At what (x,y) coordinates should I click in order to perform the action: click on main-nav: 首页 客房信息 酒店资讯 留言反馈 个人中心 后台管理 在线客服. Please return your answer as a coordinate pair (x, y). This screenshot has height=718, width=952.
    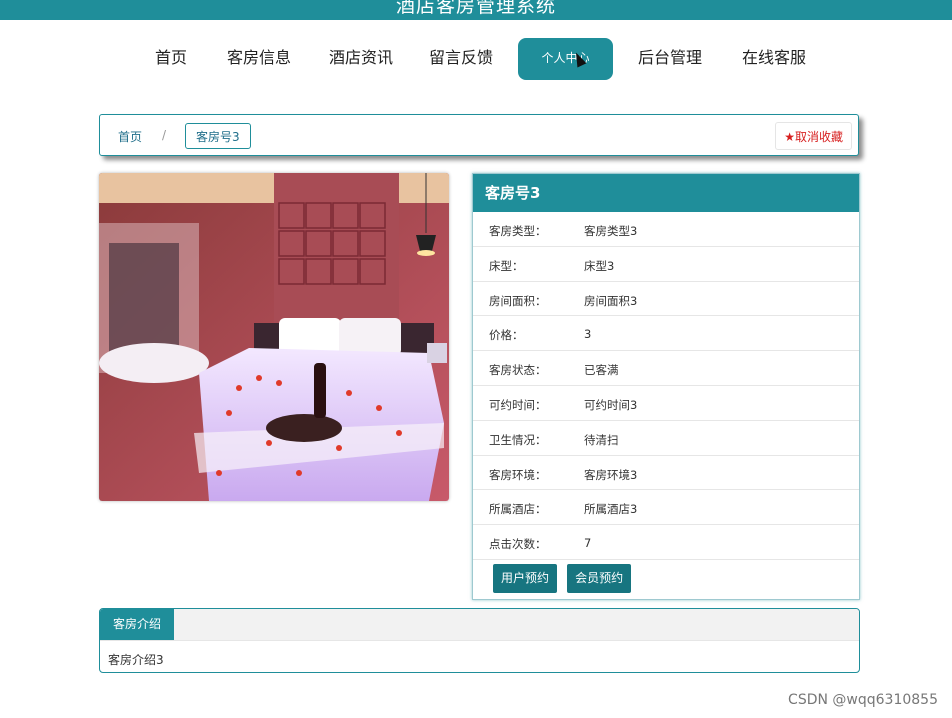
    Looking at the image, I should click on (476, 60).